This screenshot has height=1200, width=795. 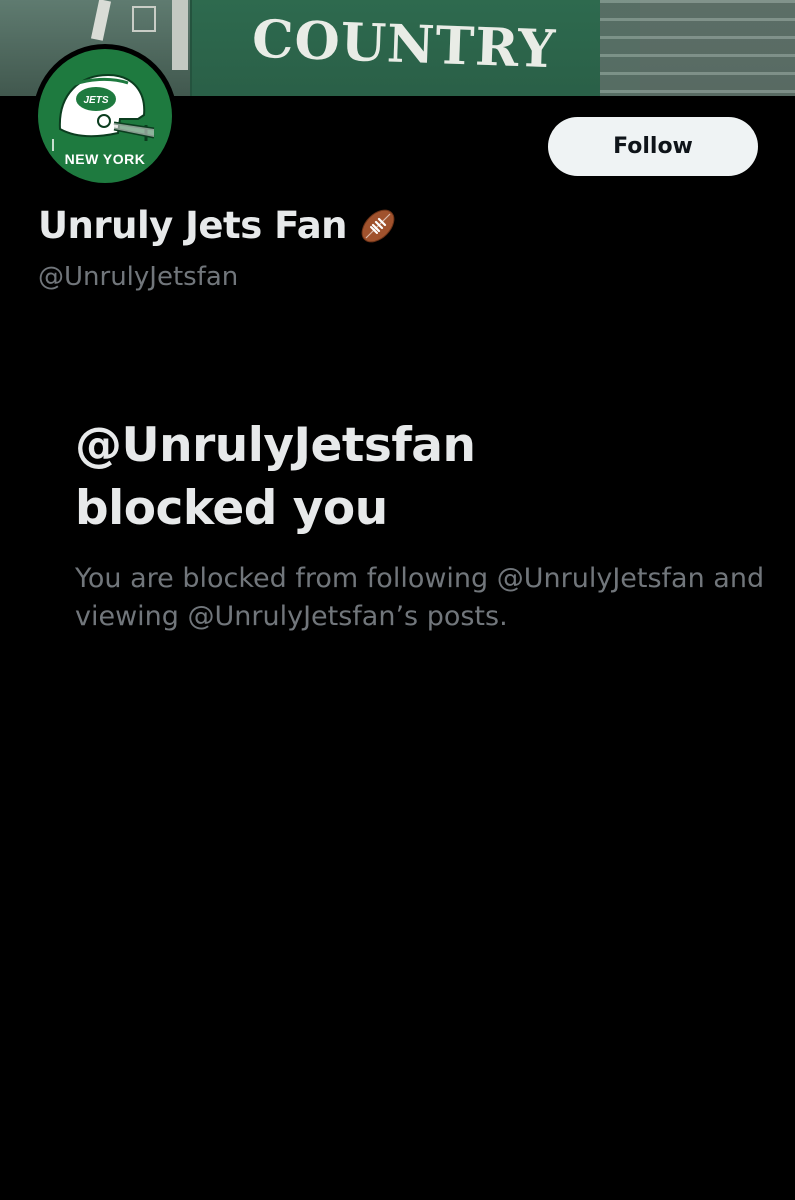 I want to click on blocked-title: @UnrulyJetsfan blocked you, so click(x=415, y=477).